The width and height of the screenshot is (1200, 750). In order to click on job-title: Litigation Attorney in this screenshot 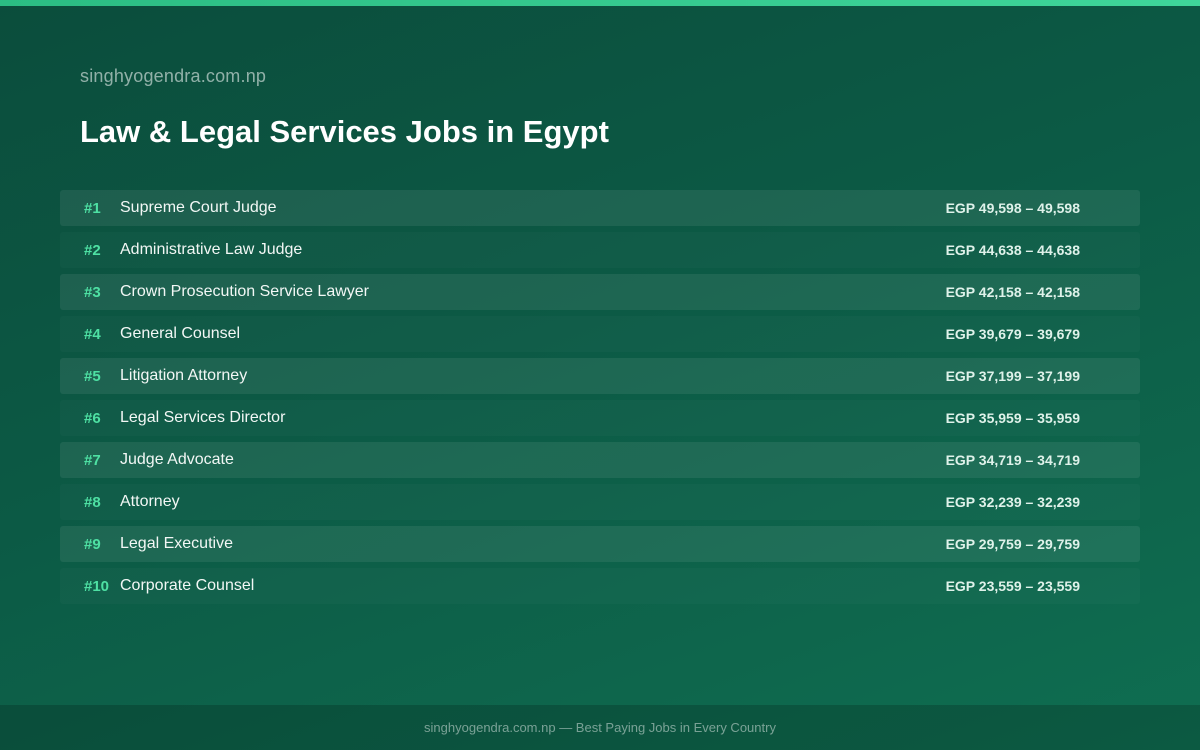, I will do `click(184, 375)`.